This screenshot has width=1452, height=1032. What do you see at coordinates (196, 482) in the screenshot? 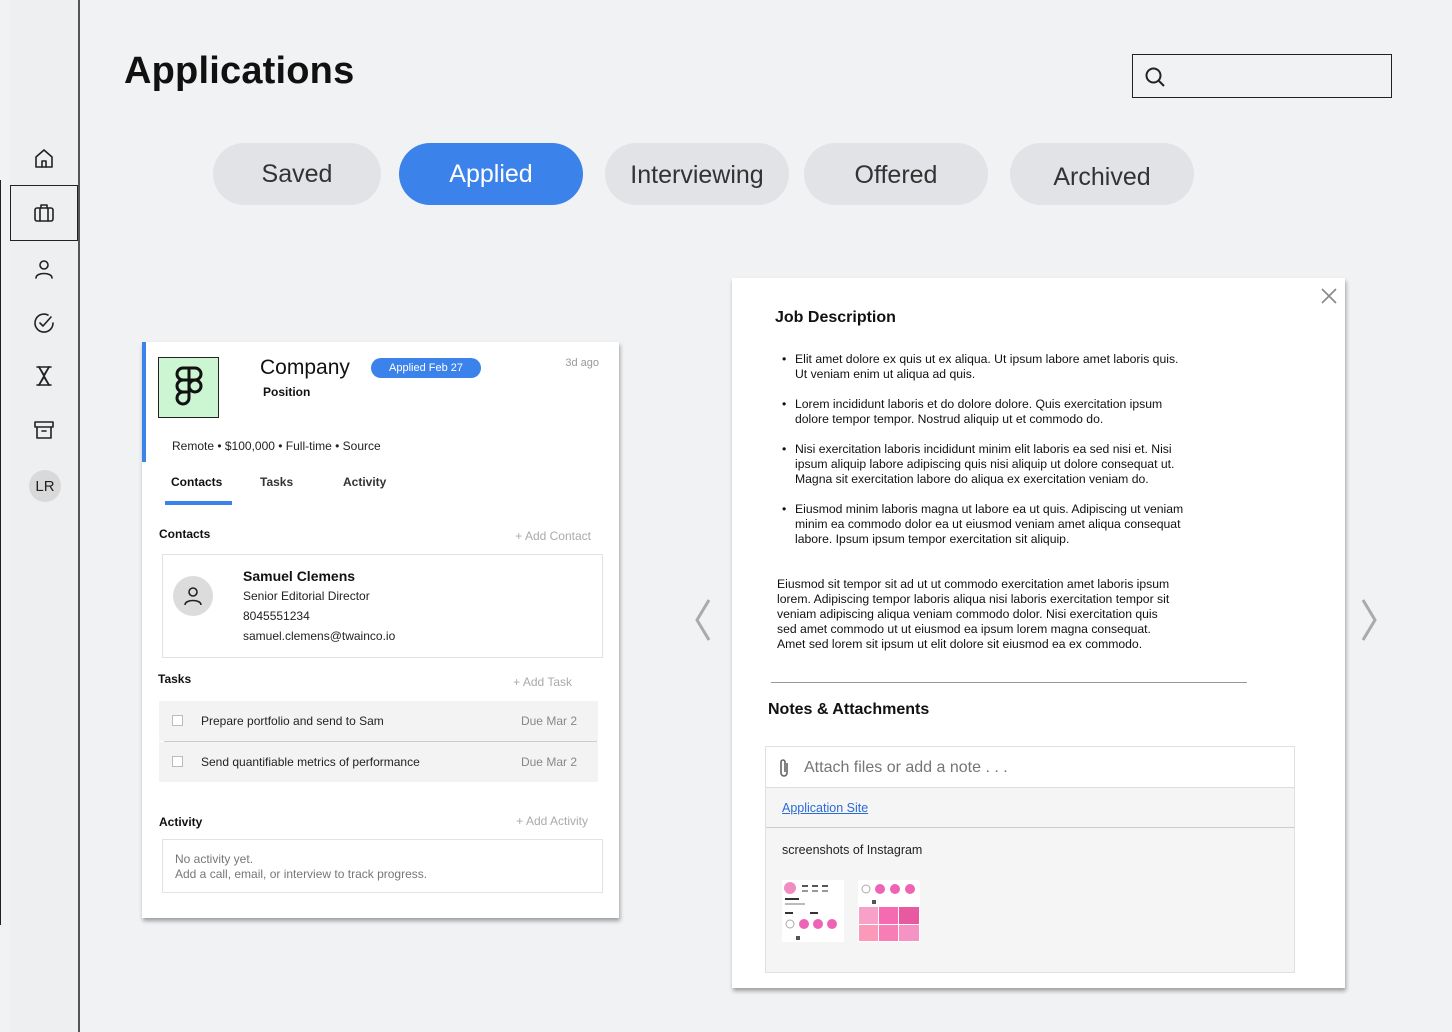
I see `tab-contacts: Contacts` at bounding box center [196, 482].